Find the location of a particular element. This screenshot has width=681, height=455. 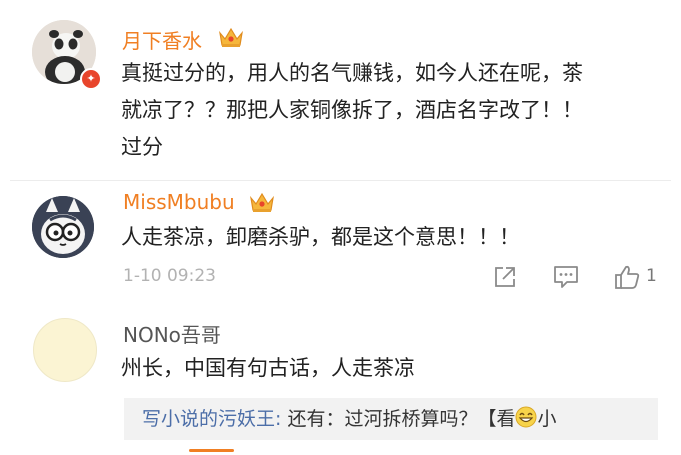

reply-text-tail: 小 is located at coordinates (547, 419).